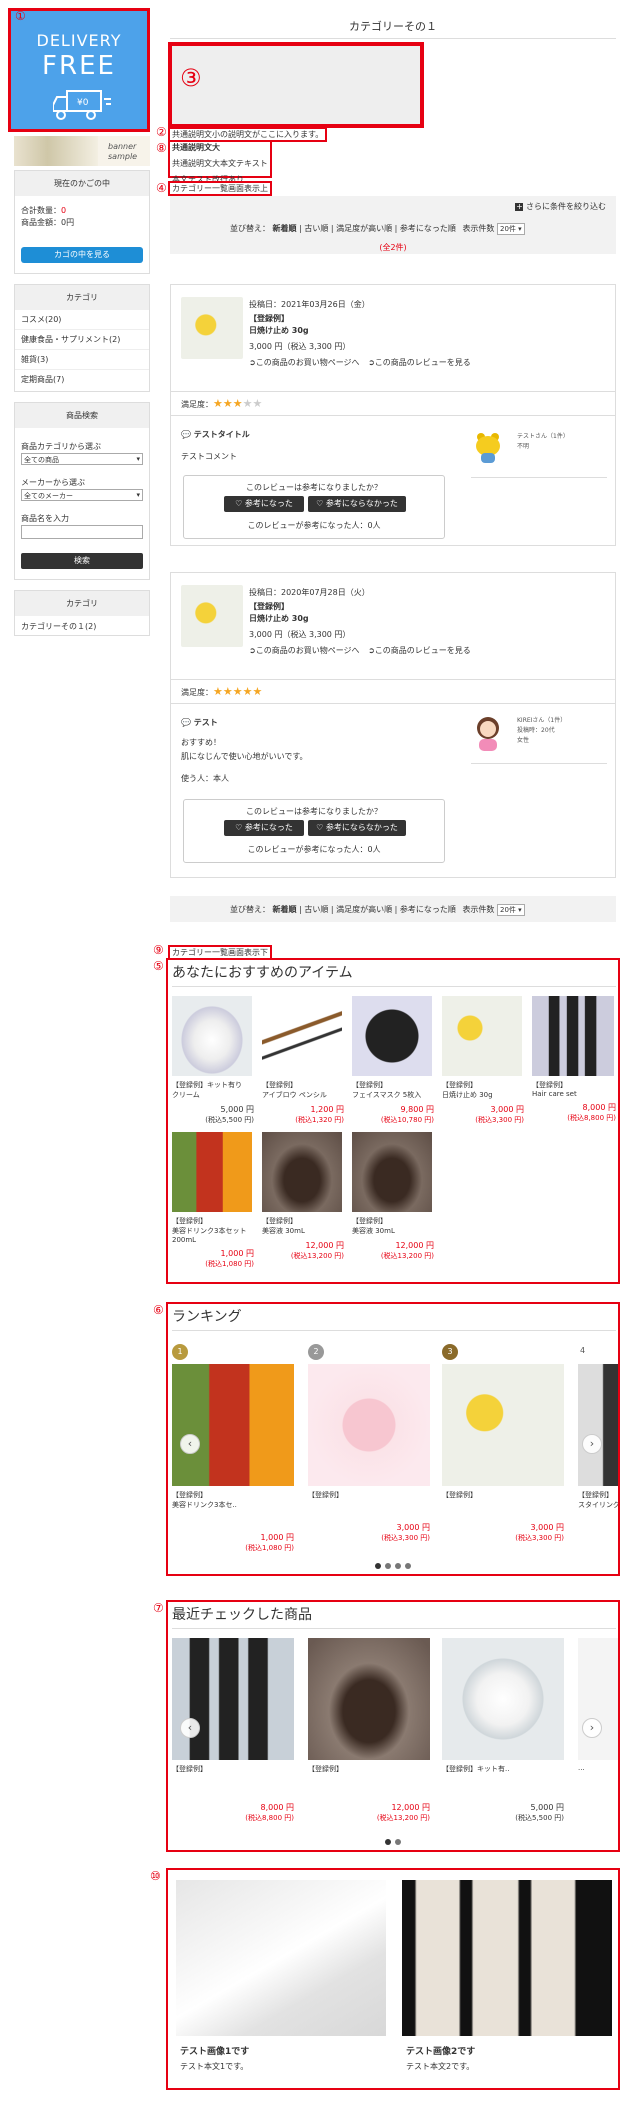 The height and width of the screenshot is (2106, 644). What do you see at coordinates (209, 1235) in the screenshot?
I see `product-name-2: 美容ドリンク3本セット 200mL` at bounding box center [209, 1235].